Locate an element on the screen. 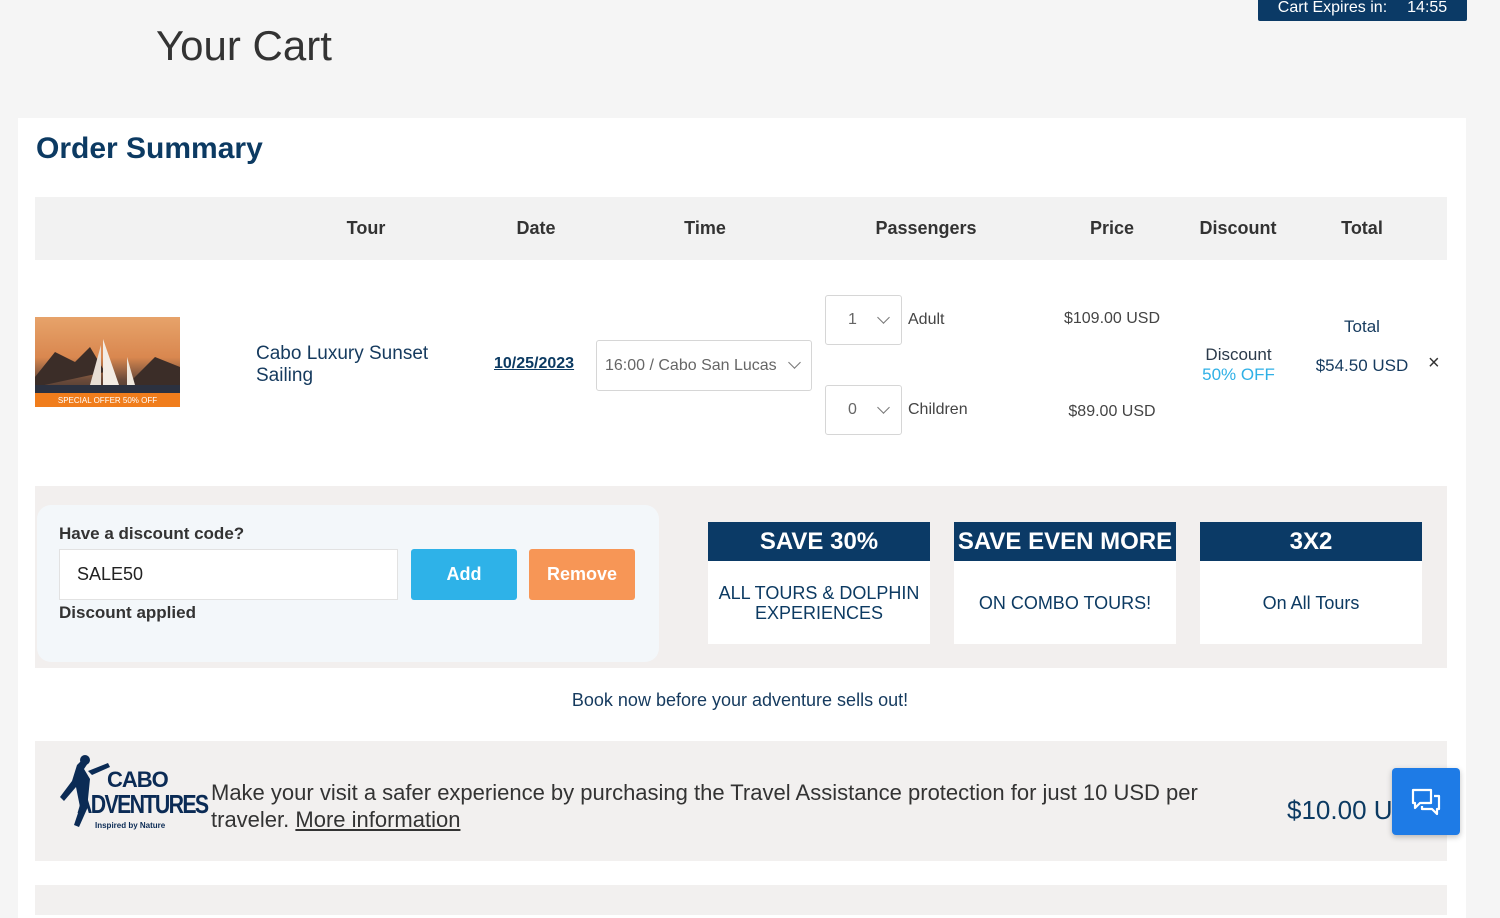  column-total: Total is located at coordinates (1362, 228).